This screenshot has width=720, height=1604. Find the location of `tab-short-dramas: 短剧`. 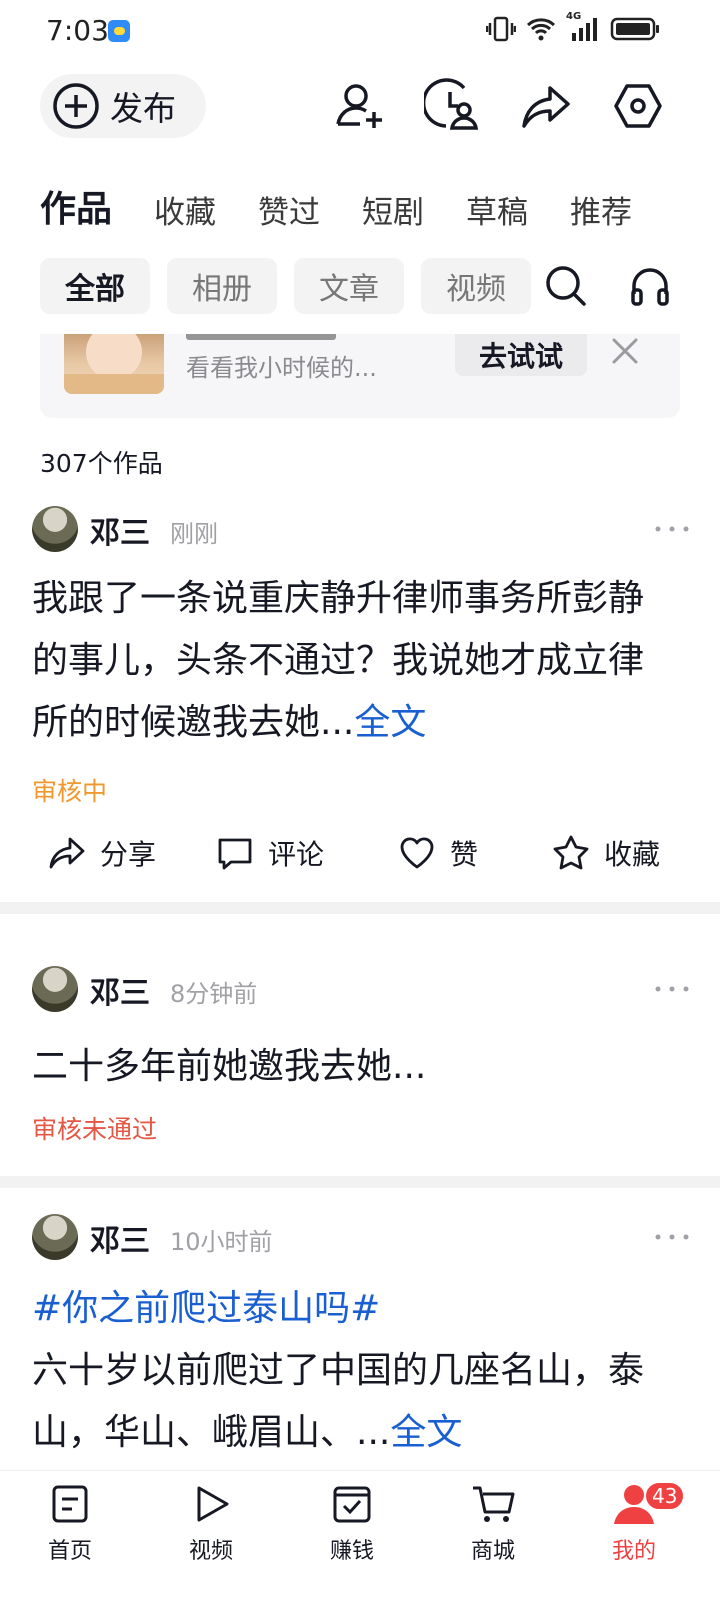

tab-short-dramas: 短剧 is located at coordinates (393, 209).